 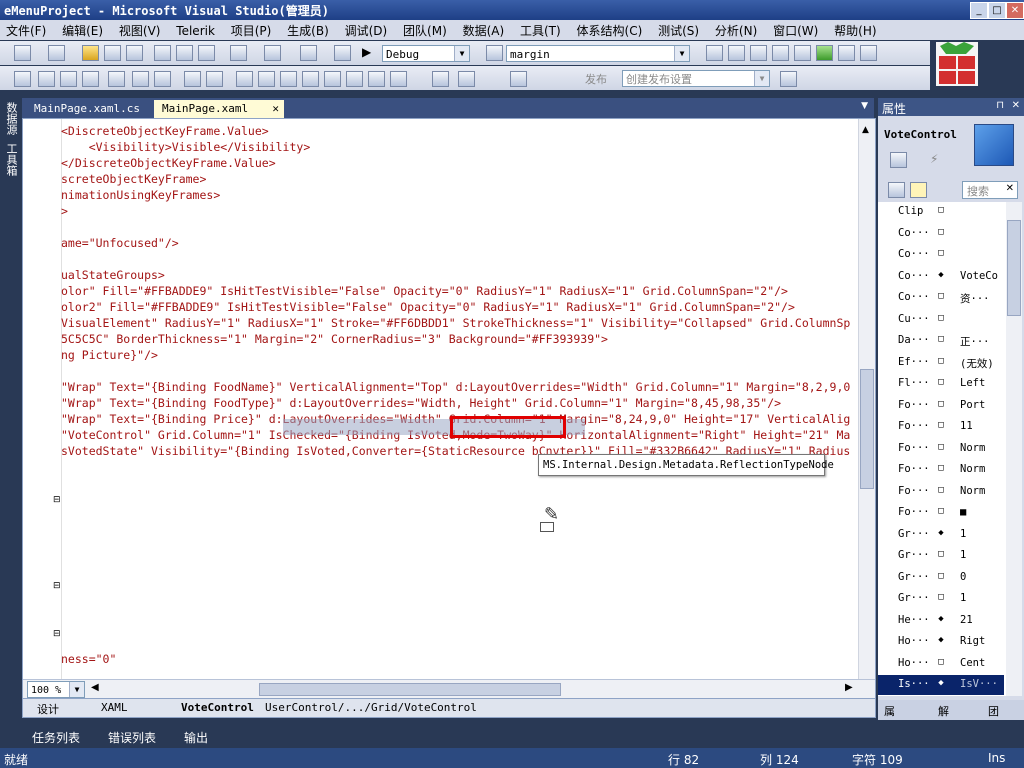 What do you see at coordinates (941, 642) in the screenshot?
I see `property-row: Ho··· ◆ Rigt` at bounding box center [941, 642].